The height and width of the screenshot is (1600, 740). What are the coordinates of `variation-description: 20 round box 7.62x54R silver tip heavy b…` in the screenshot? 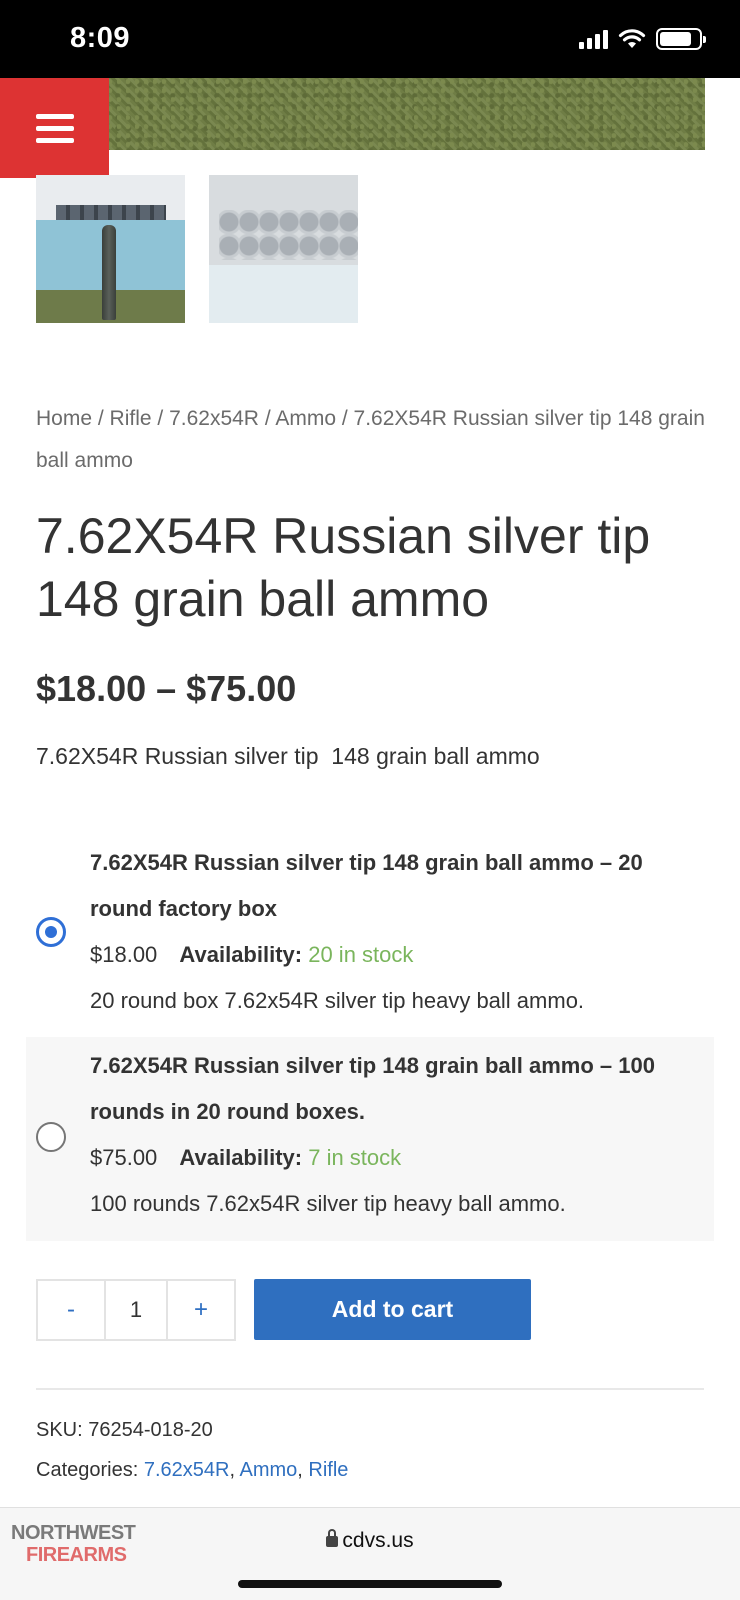 It's located at (337, 1000).